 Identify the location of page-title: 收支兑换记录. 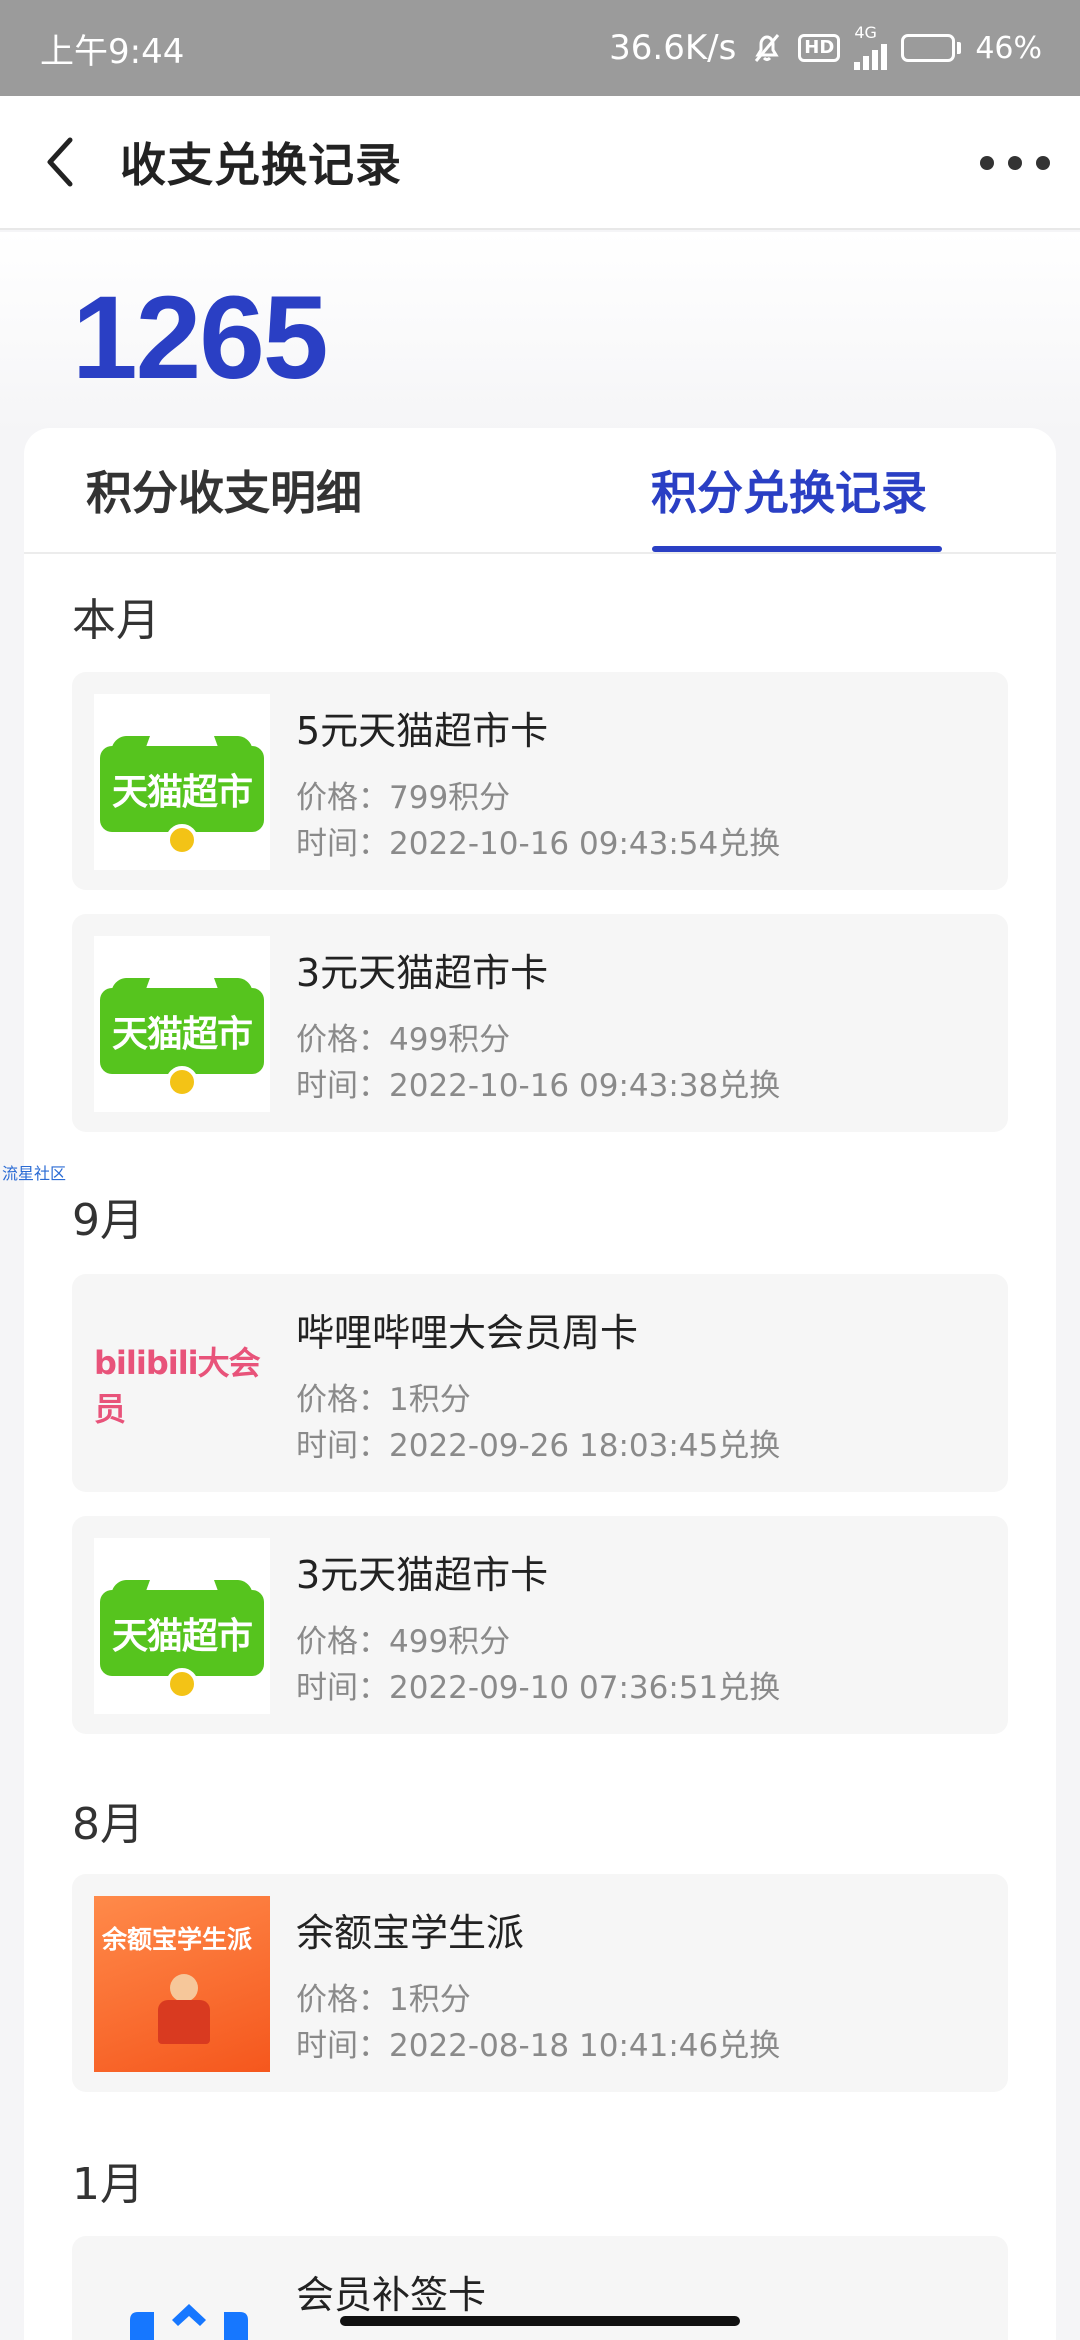
(261, 165).